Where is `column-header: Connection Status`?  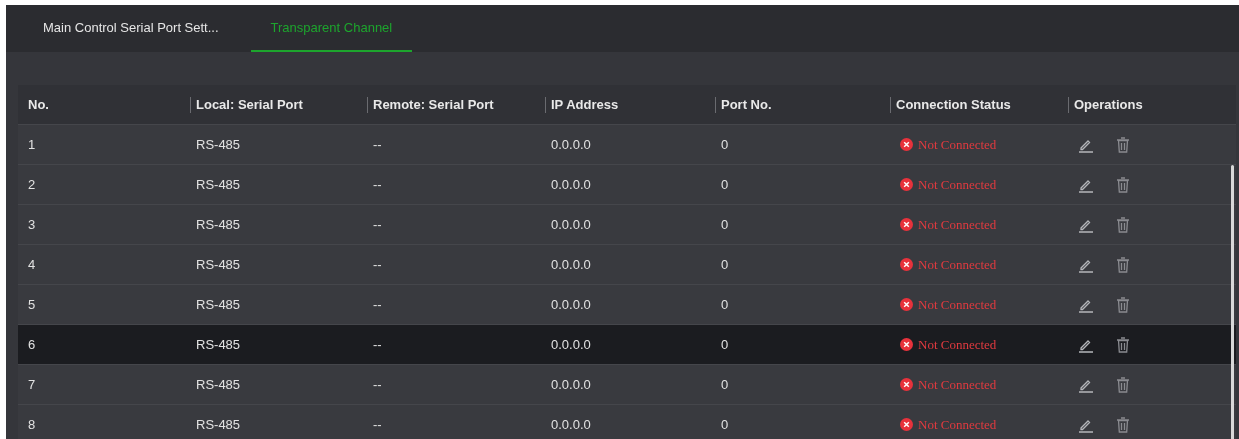
column-header: Connection Status is located at coordinates (953, 104).